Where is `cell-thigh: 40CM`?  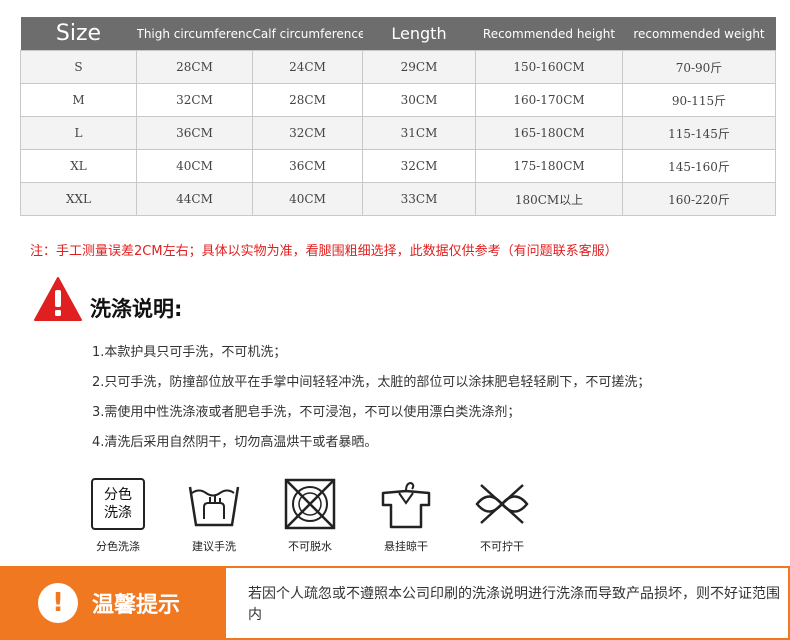
cell-thigh: 40CM is located at coordinates (194, 166).